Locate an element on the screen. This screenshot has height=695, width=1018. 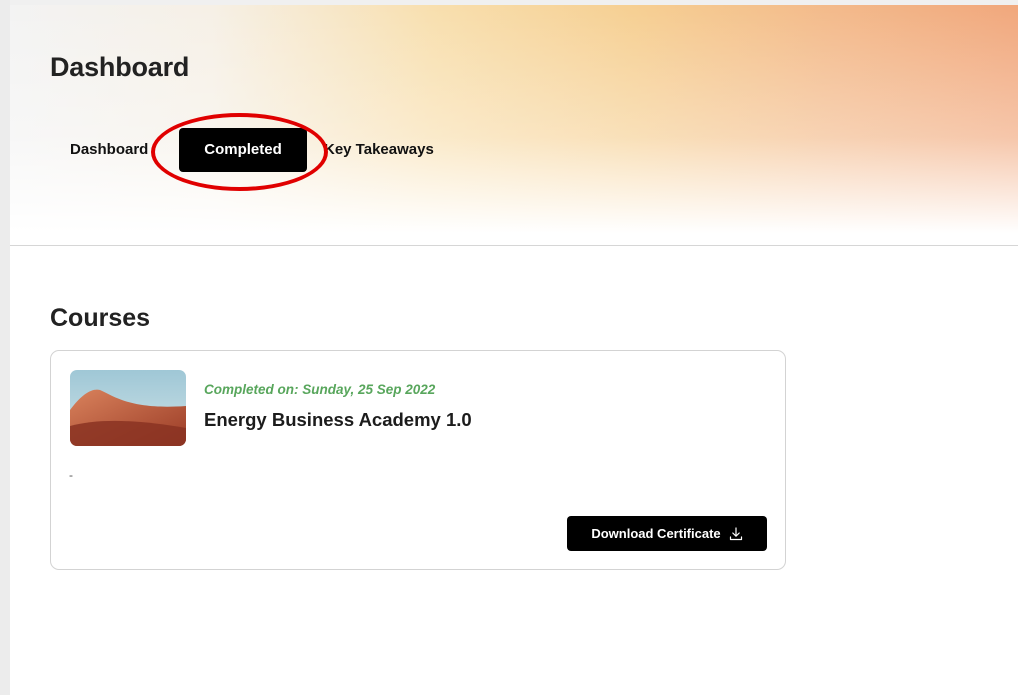
highlight-annotation-circle is located at coordinates (239, 152).